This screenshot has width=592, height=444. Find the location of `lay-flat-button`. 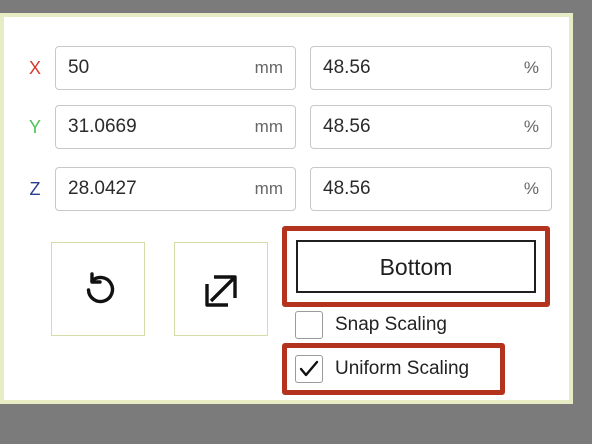

lay-flat-button is located at coordinates (221, 289).